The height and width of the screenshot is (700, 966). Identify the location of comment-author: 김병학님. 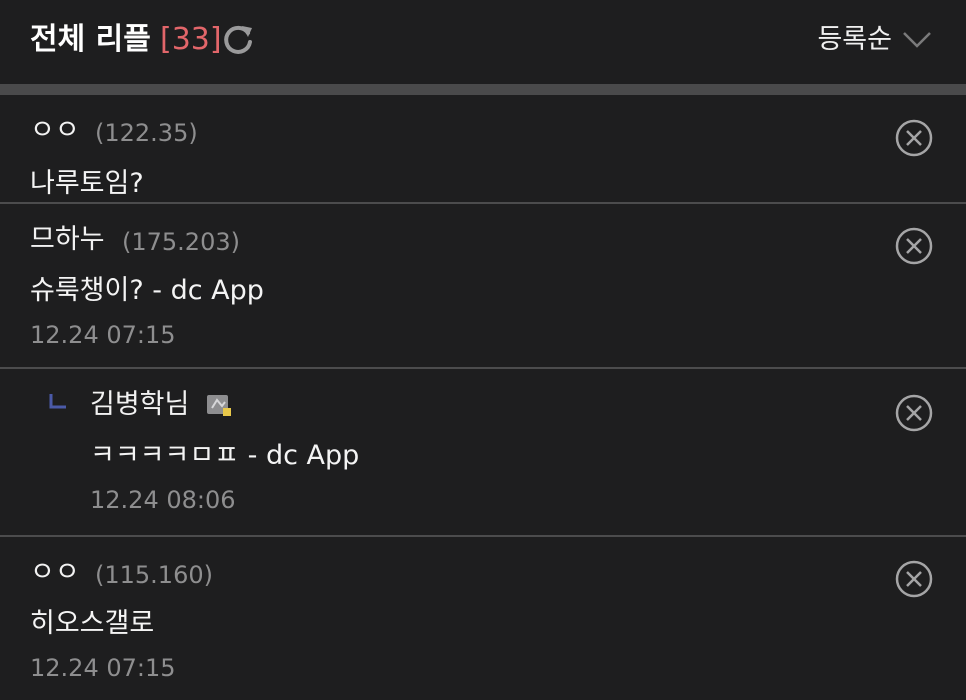
(139, 405).